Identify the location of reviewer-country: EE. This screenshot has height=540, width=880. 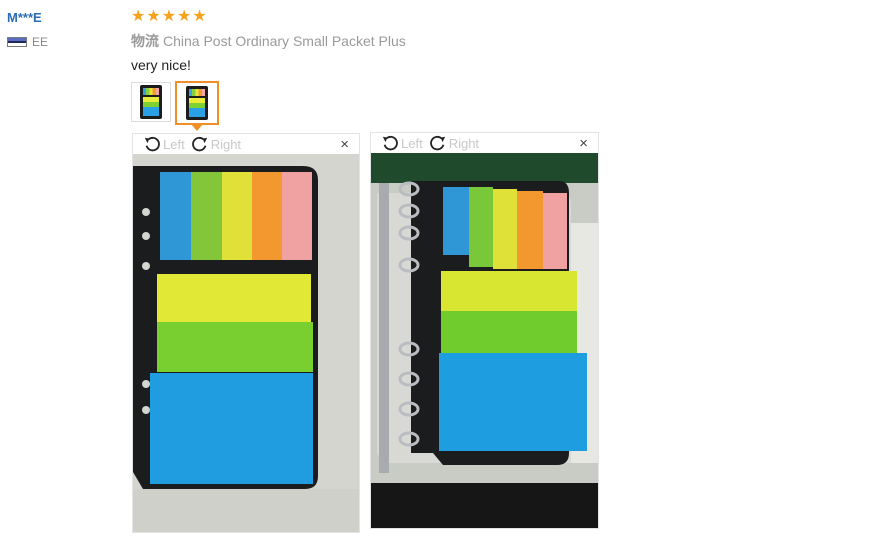
(27, 42).